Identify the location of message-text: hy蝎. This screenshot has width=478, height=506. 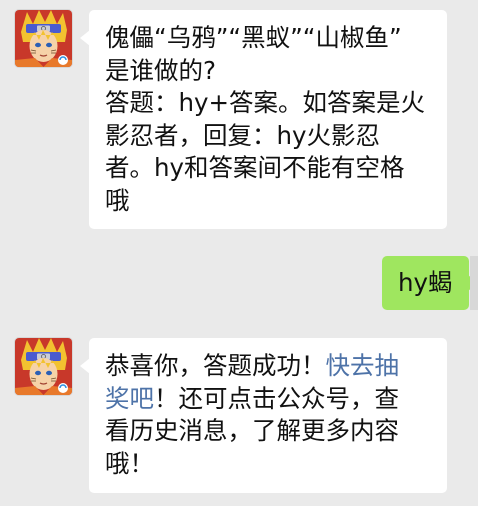
(425, 282).